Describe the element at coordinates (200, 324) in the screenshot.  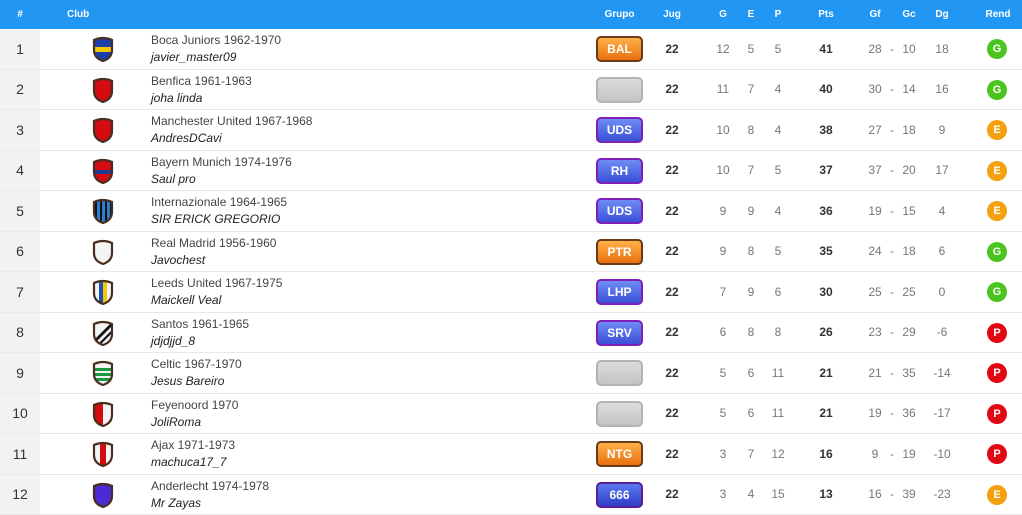
I see `club-name: Santos 1961-1965` at that location.